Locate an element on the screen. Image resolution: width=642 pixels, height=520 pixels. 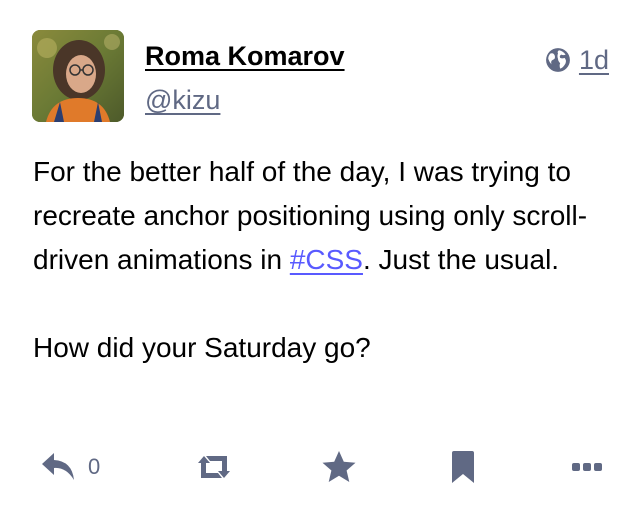
avatar is located at coordinates (78, 76).